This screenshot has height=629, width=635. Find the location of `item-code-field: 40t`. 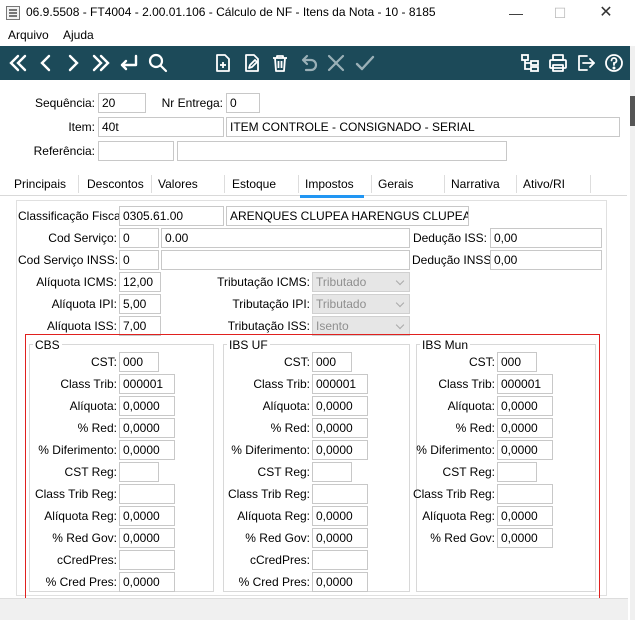

item-code-field: 40t is located at coordinates (161, 127).